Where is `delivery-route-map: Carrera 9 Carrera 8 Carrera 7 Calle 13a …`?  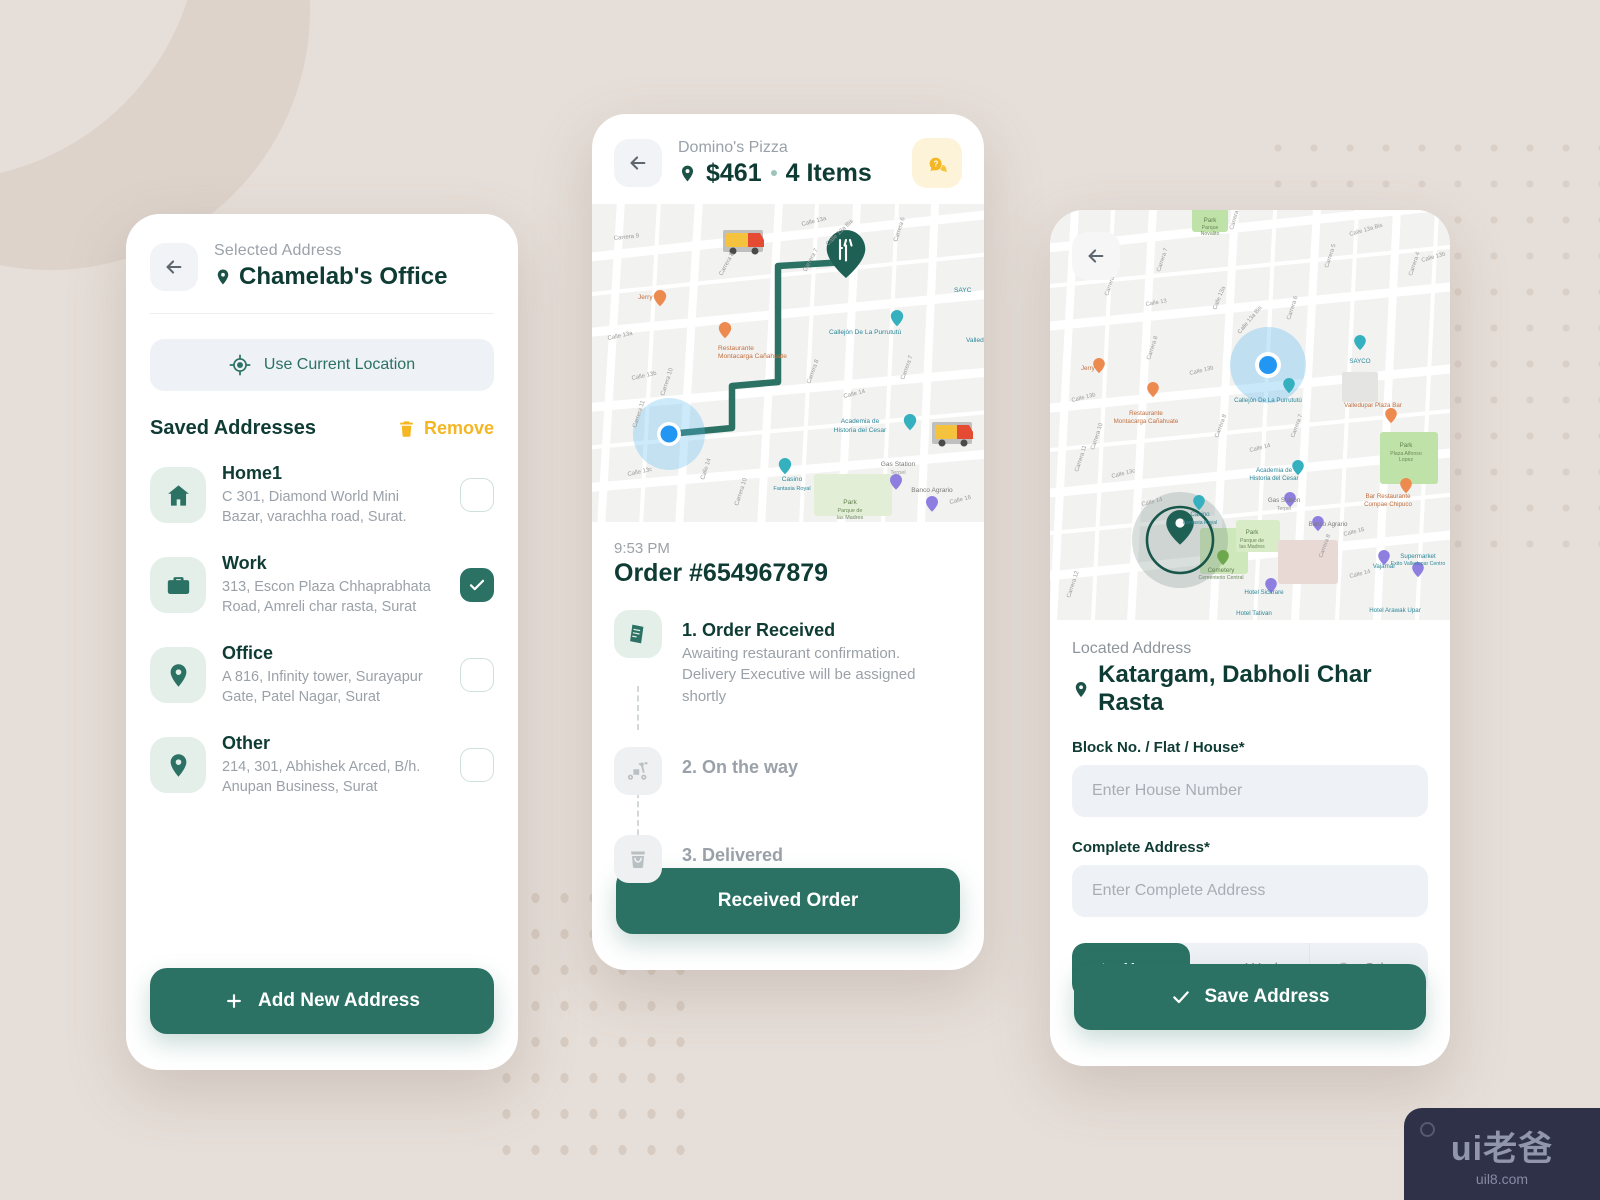
delivery-route-map: Carrera 9 Carrera 8 Carrera 7 Calle 13a … is located at coordinates (788, 363).